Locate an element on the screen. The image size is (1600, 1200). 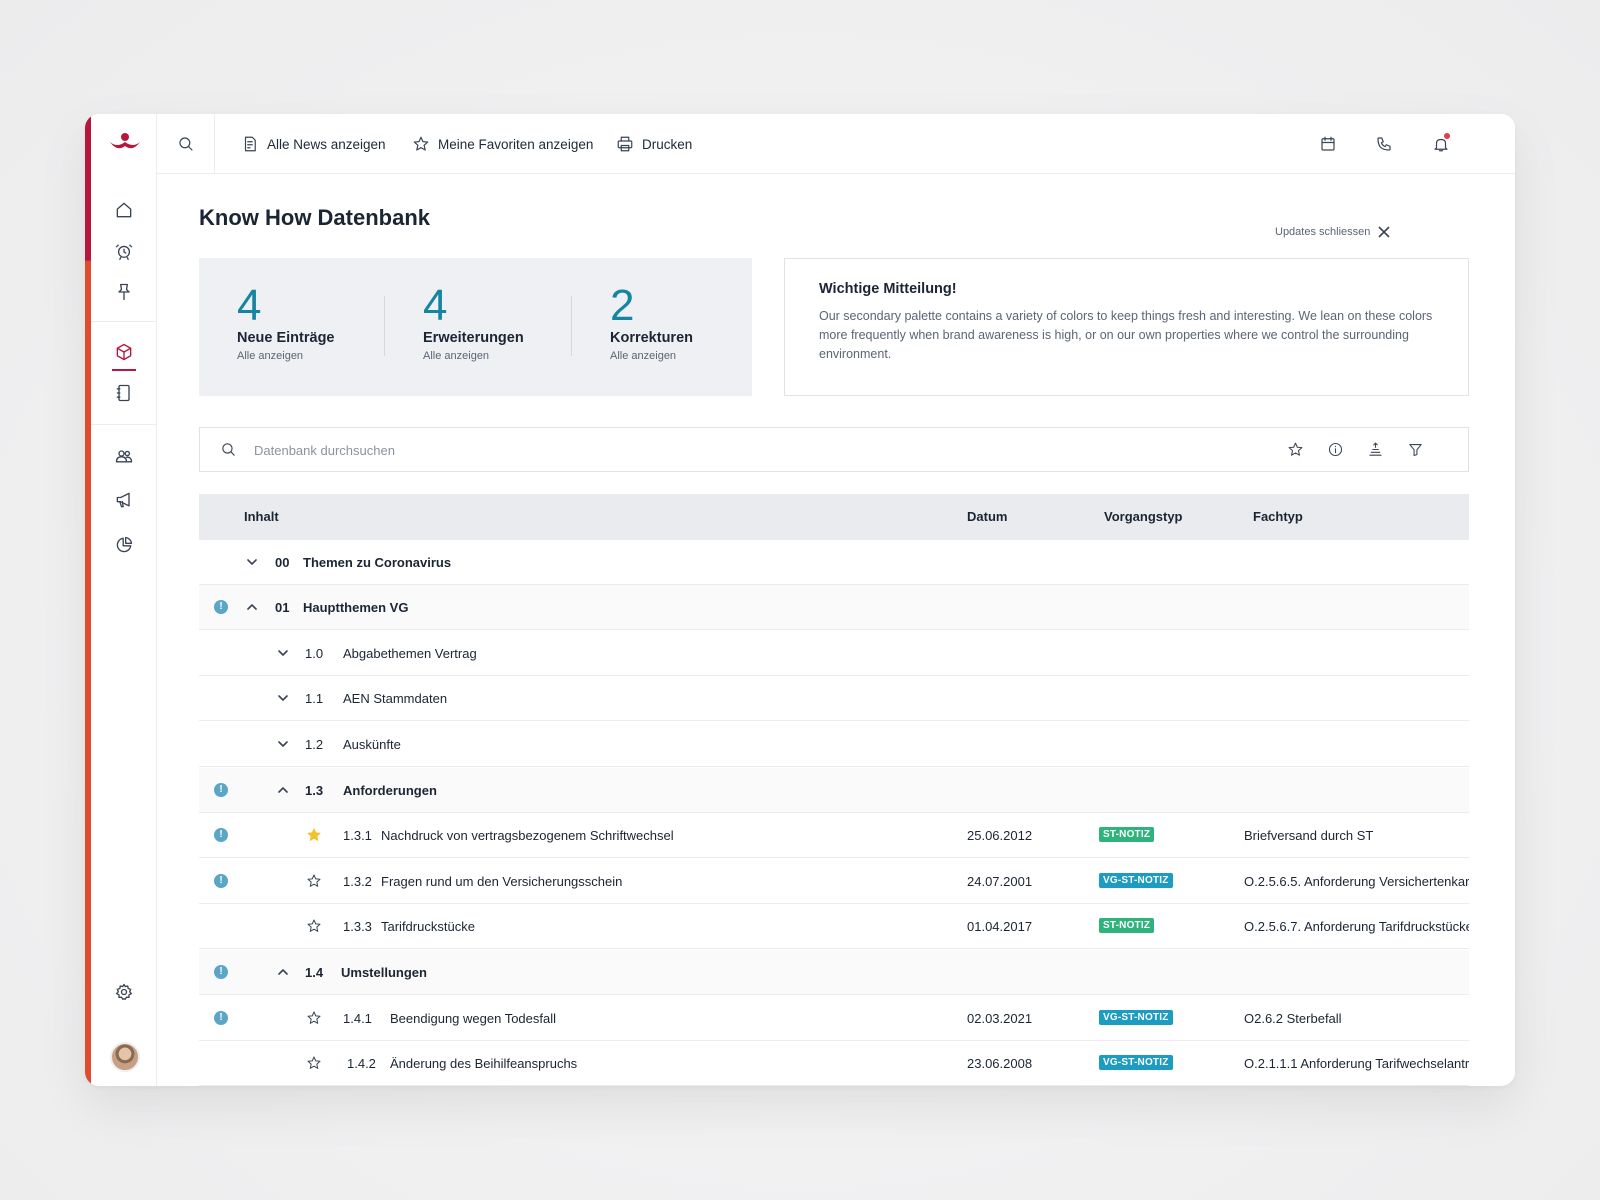
favorites-button: Meine Favoriten anzeigen is located at coordinates (502, 144).